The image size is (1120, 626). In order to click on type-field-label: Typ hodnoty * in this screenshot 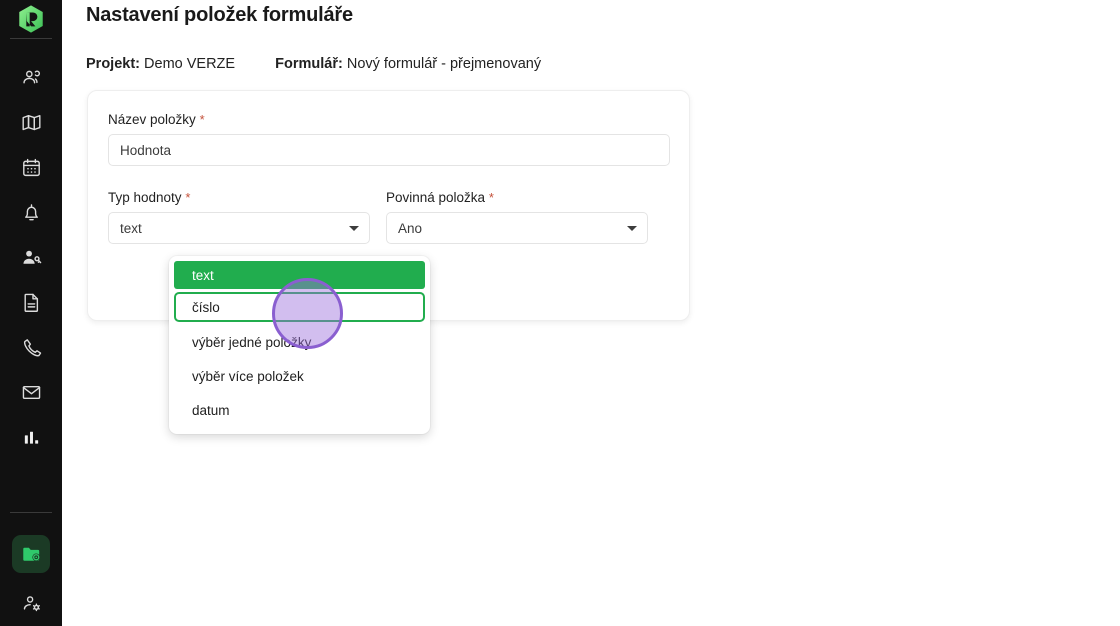, I will do `click(239, 197)`.